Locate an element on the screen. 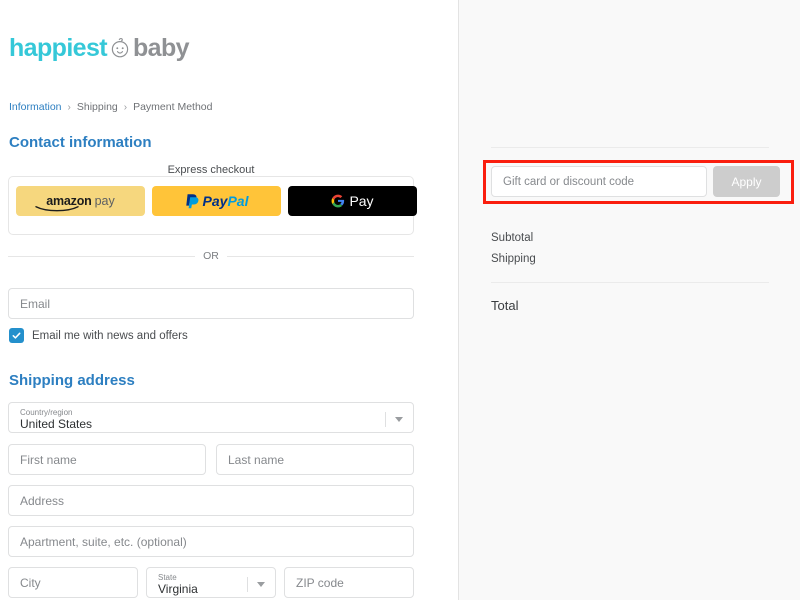 Image resolution: width=800 pixels, height=600 pixels. address-placeholder: Address is located at coordinates (42, 500).